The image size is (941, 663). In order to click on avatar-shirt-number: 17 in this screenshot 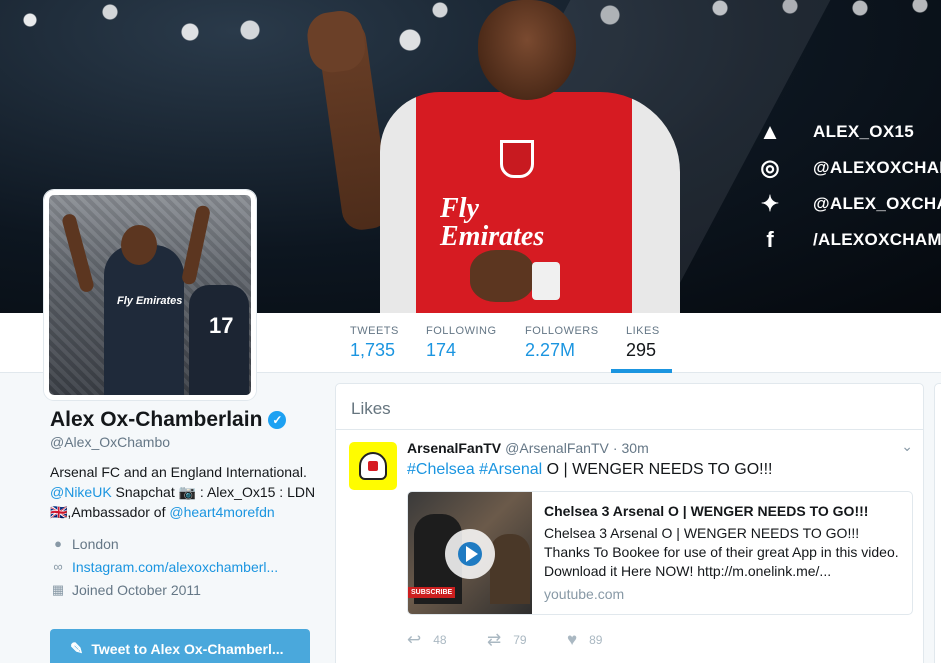, I will do `click(221, 325)`.